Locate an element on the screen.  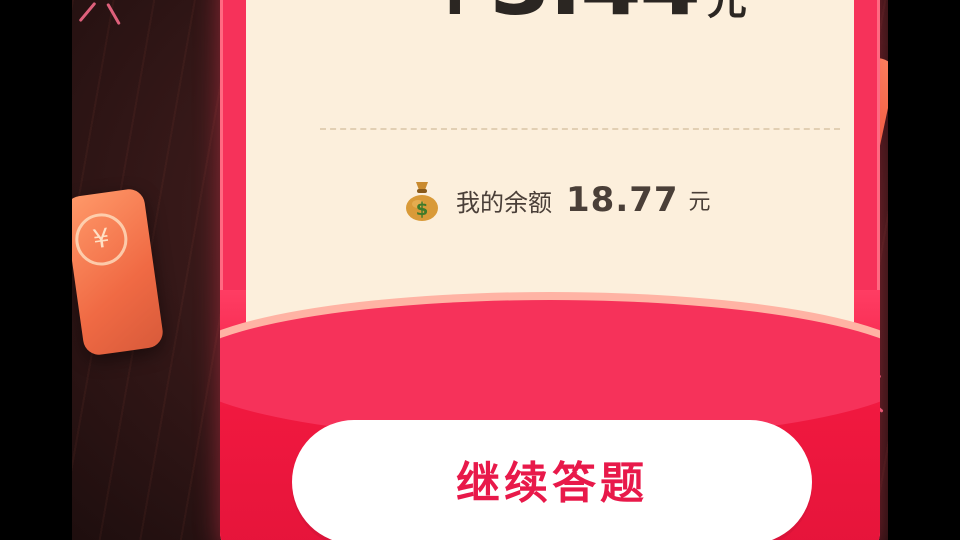
coin-card-decoration: ¥ is located at coordinates (118, 272).